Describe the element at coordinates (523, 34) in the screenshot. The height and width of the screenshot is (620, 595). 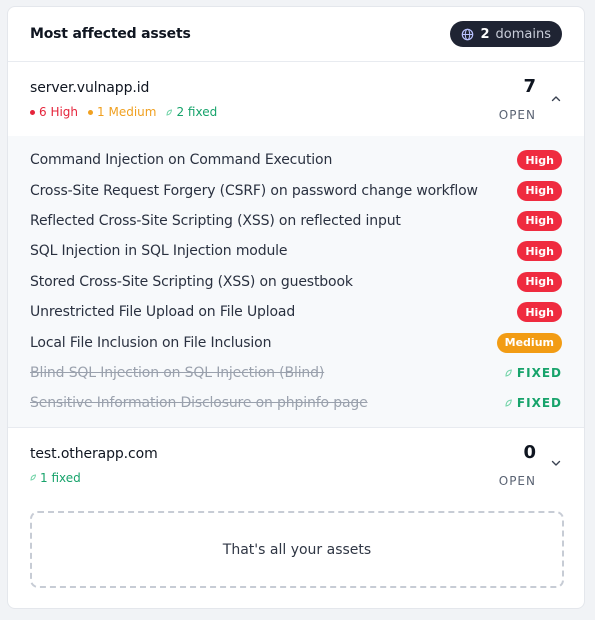
I see `domains-label: domains` at that location.